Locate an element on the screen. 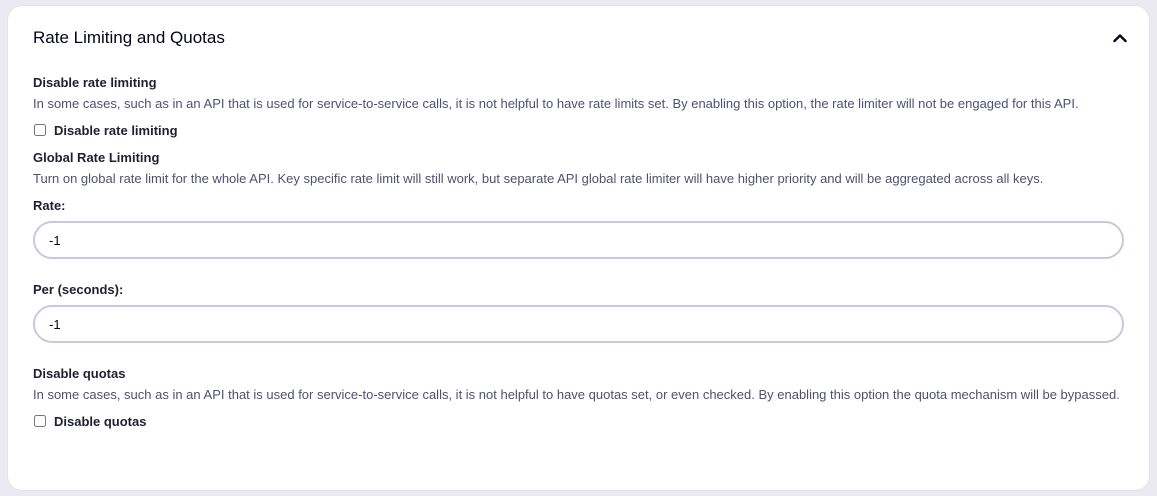 Image resolution: width=1157 pixels, height=496 pixels. panel-header: Rate Limiting and Quotas is located at coordinates (582, 38).